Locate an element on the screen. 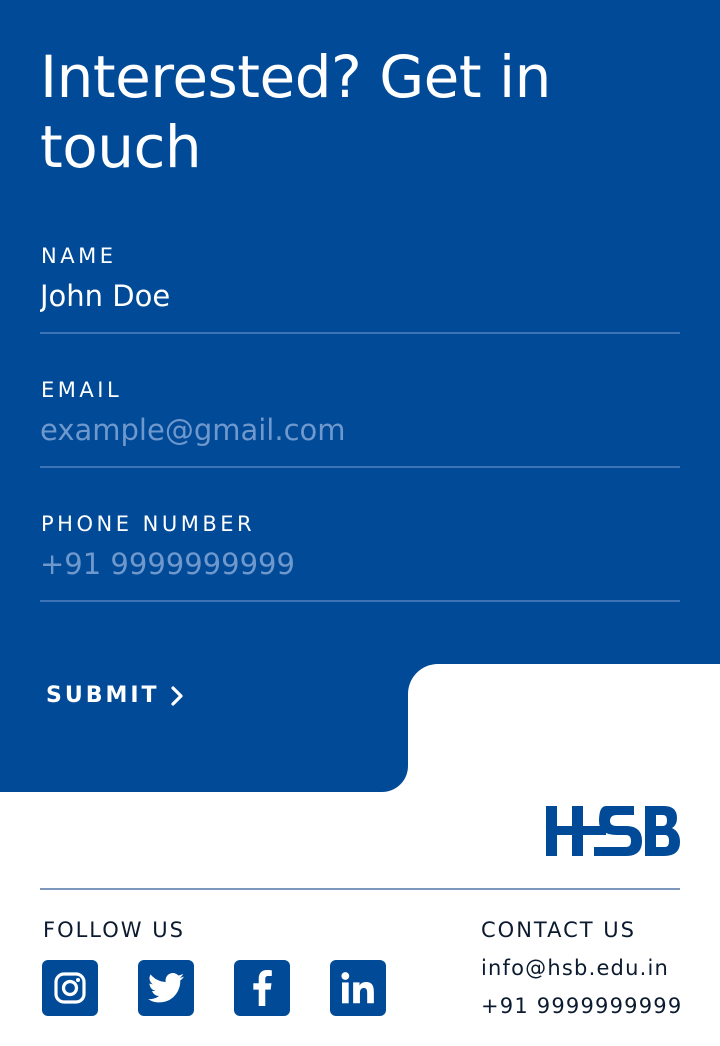 Image resolution: width=720 pixels, height=1046 pixels. twitter-icon is located at coordinates (166, 988).